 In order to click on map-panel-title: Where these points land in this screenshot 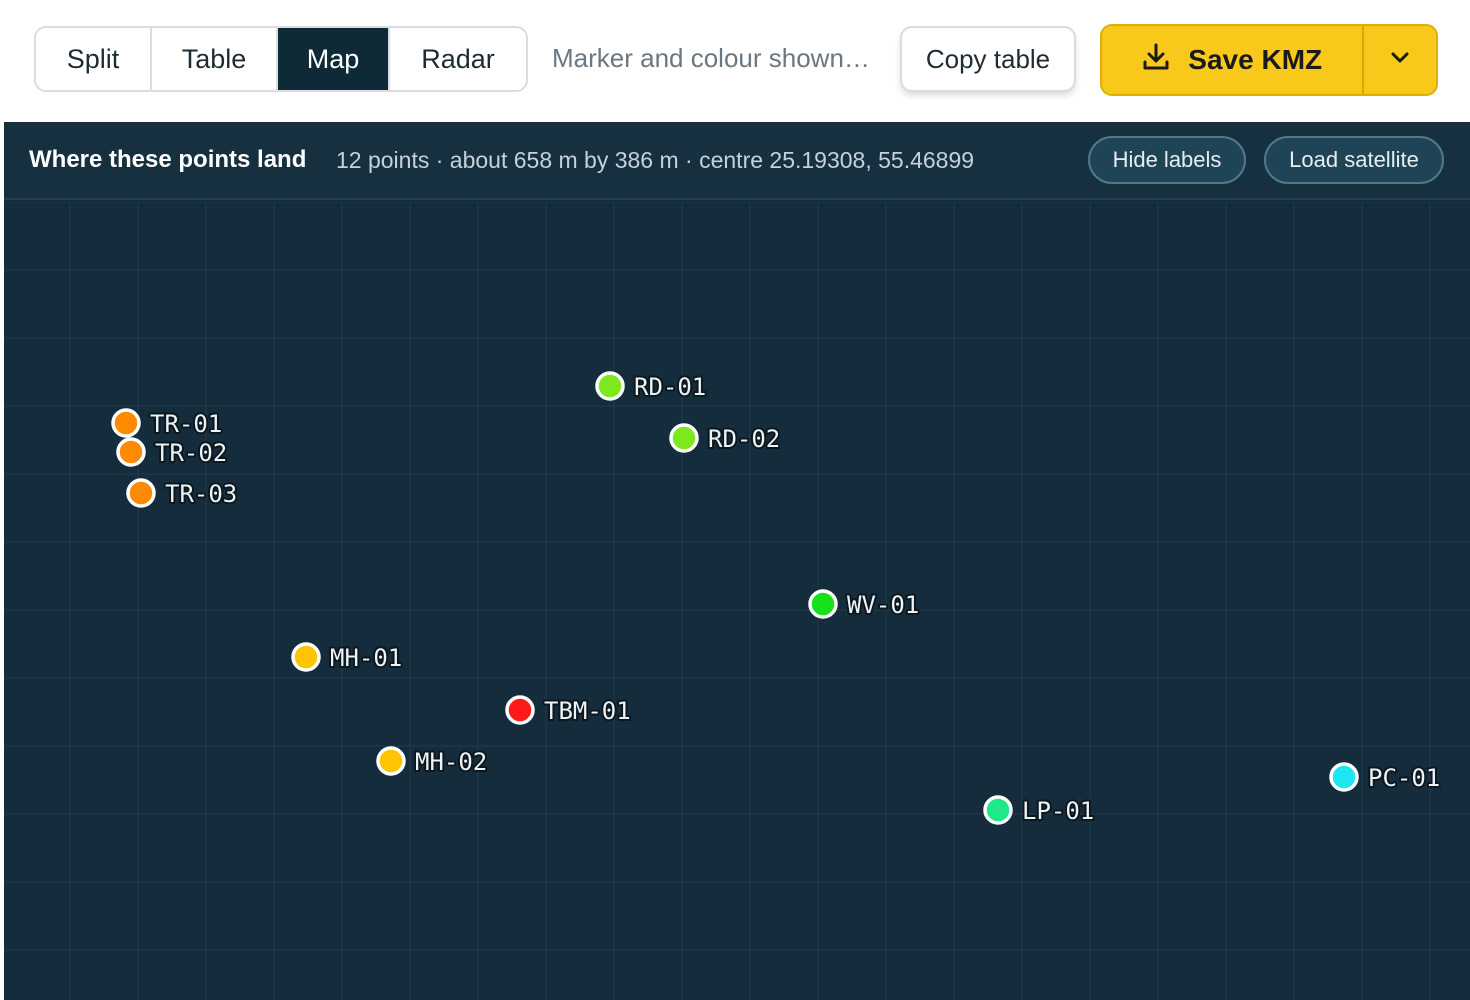, I will do `click(168, 159)`.